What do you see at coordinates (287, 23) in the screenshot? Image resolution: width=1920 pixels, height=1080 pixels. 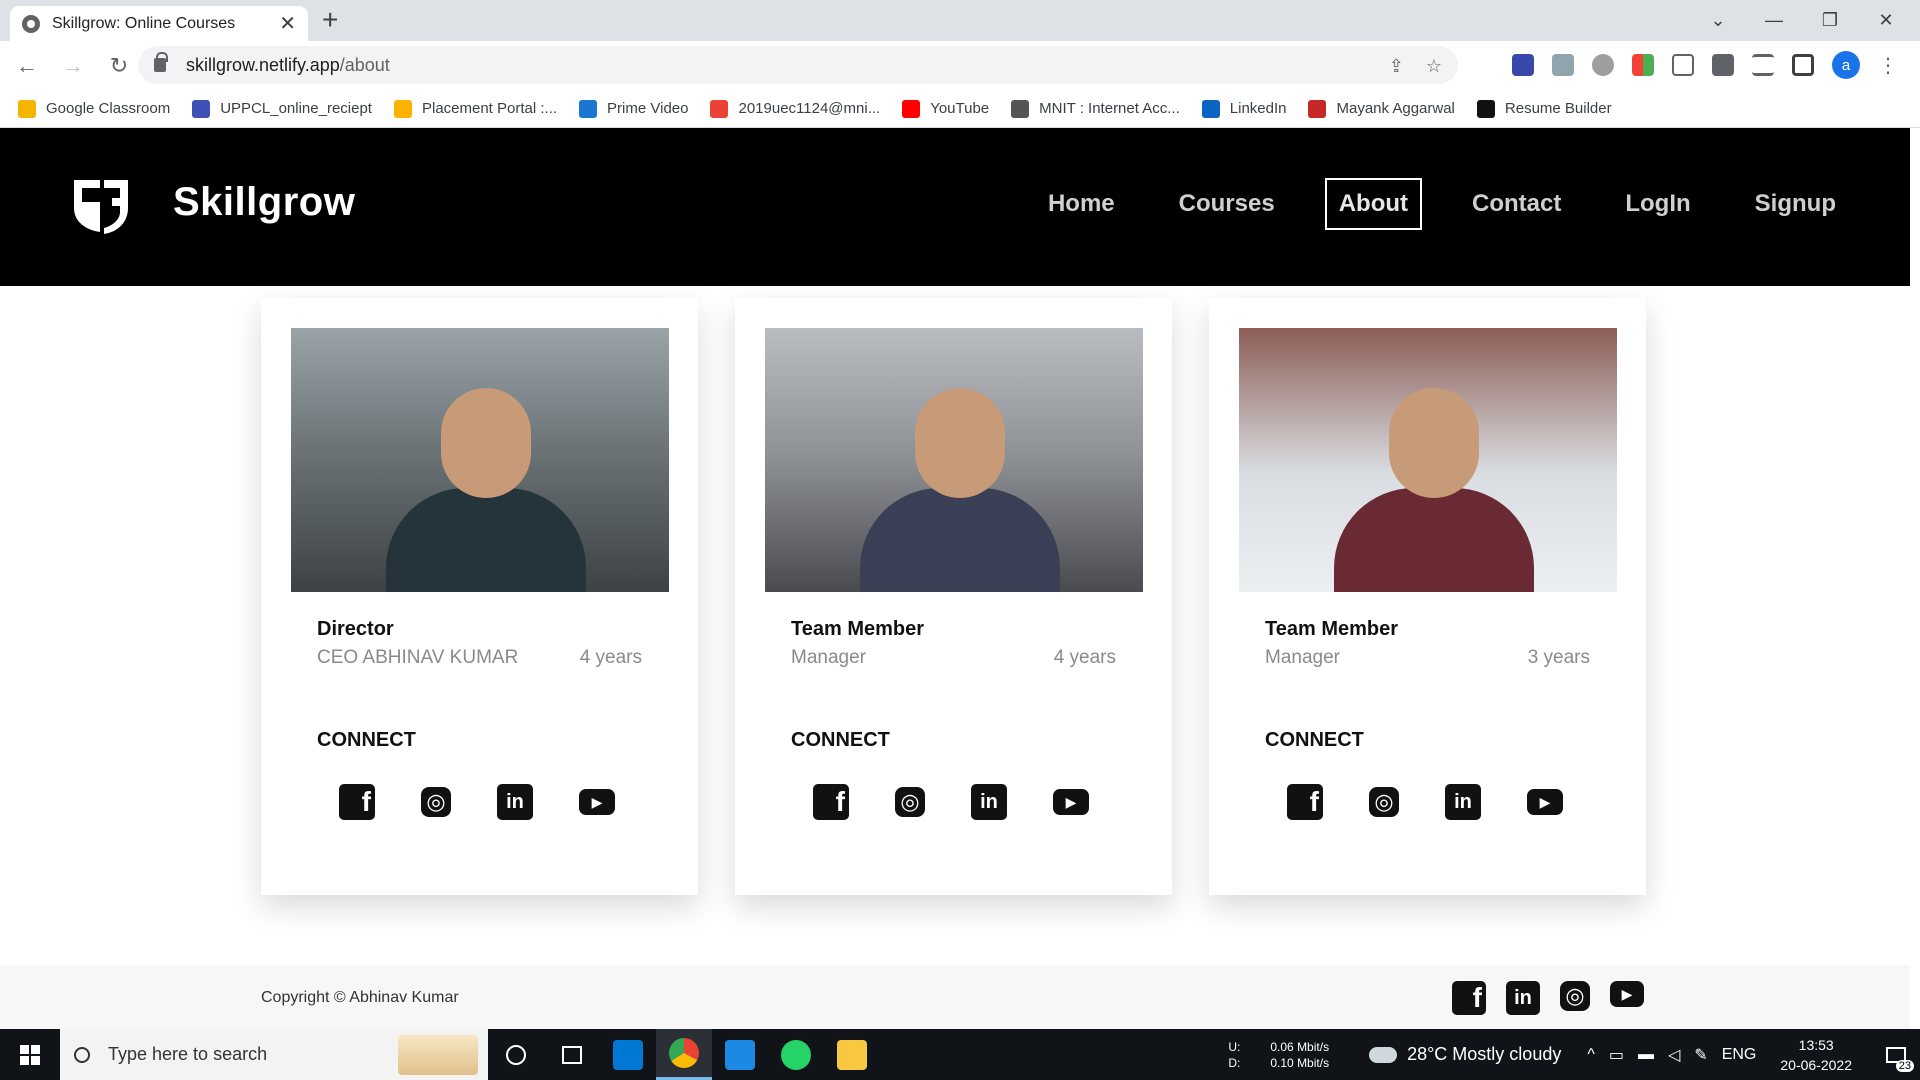 I see `close-tab-icon: ✕` at bounding box center [287, 23].